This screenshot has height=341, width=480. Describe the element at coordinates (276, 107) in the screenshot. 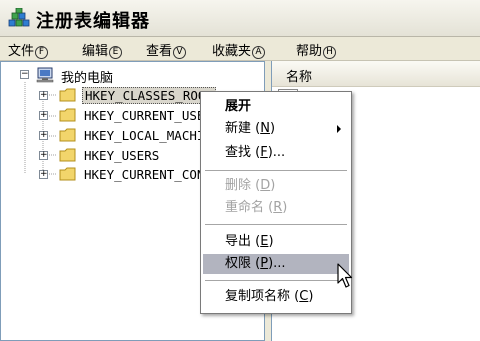

I see `ctx-expand: 展开` at that location.